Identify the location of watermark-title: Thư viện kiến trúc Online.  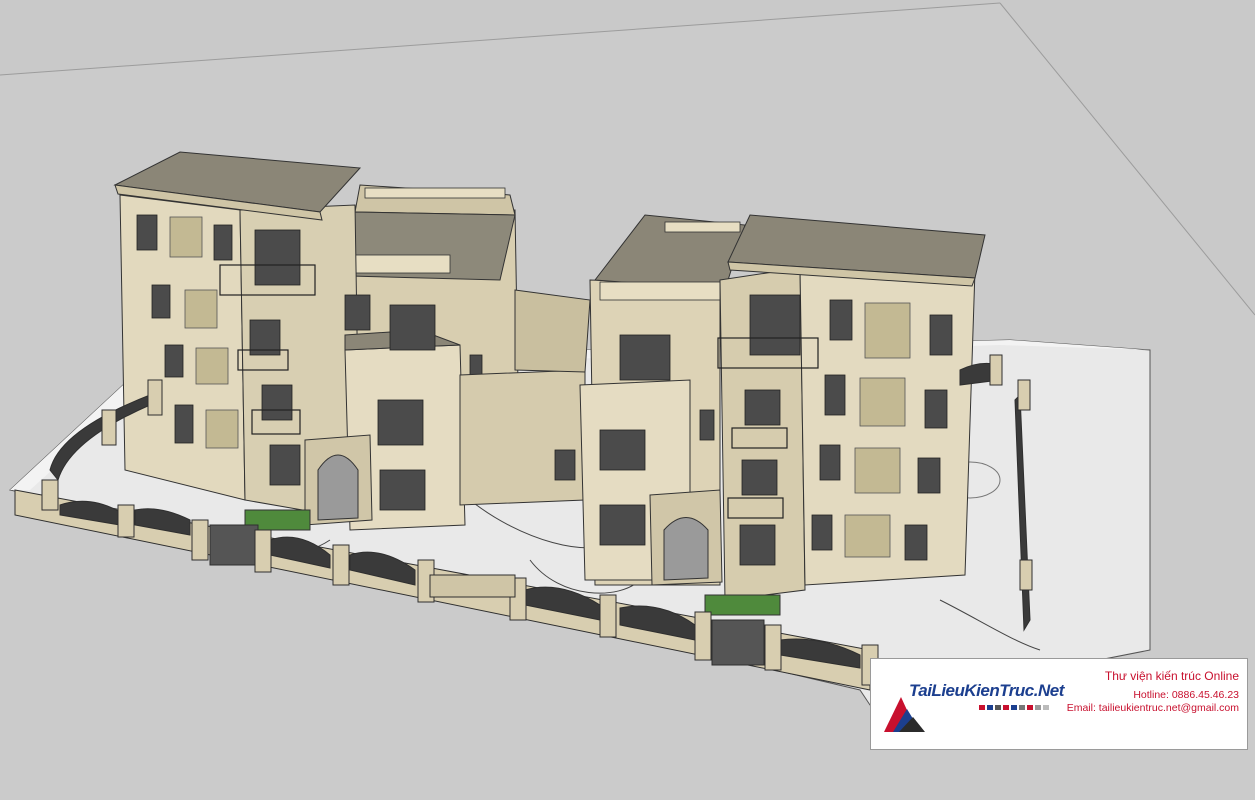
(1171, 676).